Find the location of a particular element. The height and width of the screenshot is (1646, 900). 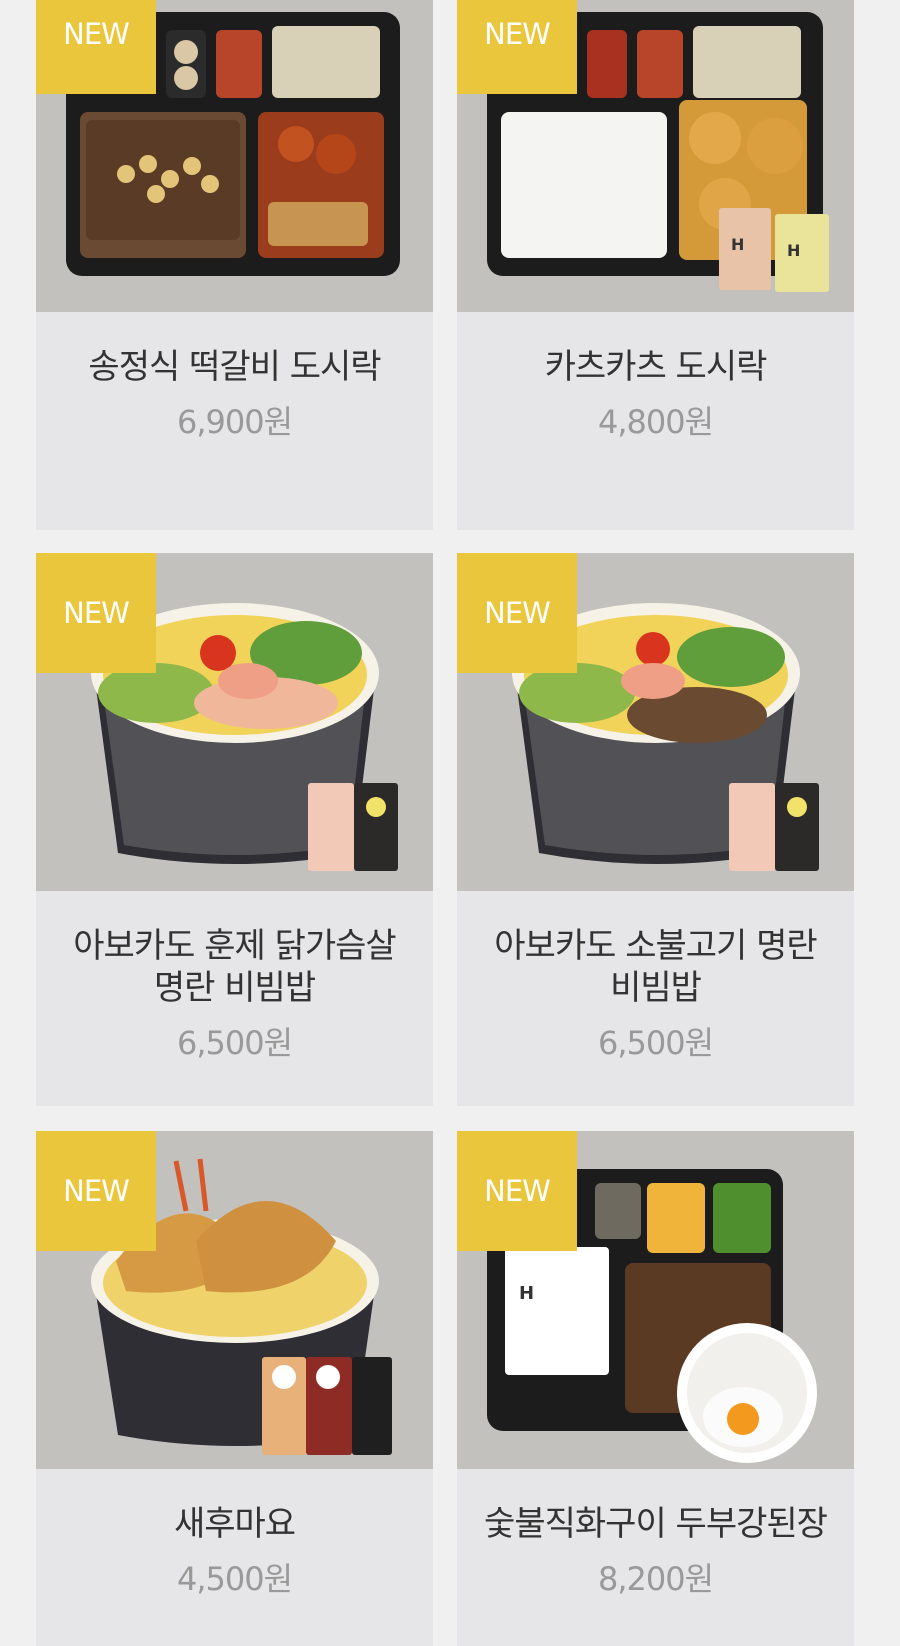

product-info: 새후마요 4,500원 is located at coordinates (234, 1534).